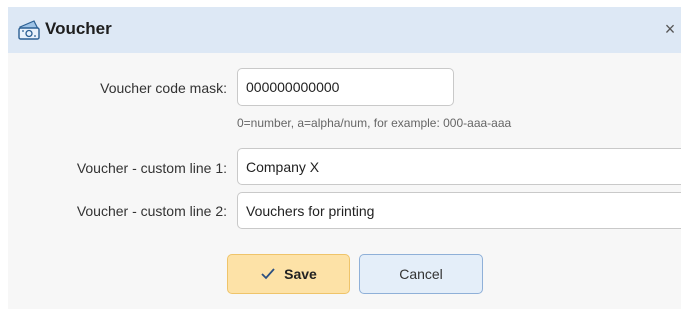  I want to click on cancel-button: Cancel, so click(421, 274).